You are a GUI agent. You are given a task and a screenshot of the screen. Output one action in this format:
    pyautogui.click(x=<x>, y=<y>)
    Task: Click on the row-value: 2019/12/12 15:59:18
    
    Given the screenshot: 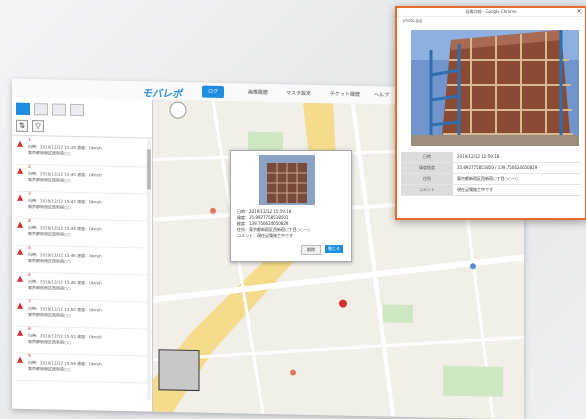 What is the action you would take?
    pyautogui.click(x=478, y=156)
    